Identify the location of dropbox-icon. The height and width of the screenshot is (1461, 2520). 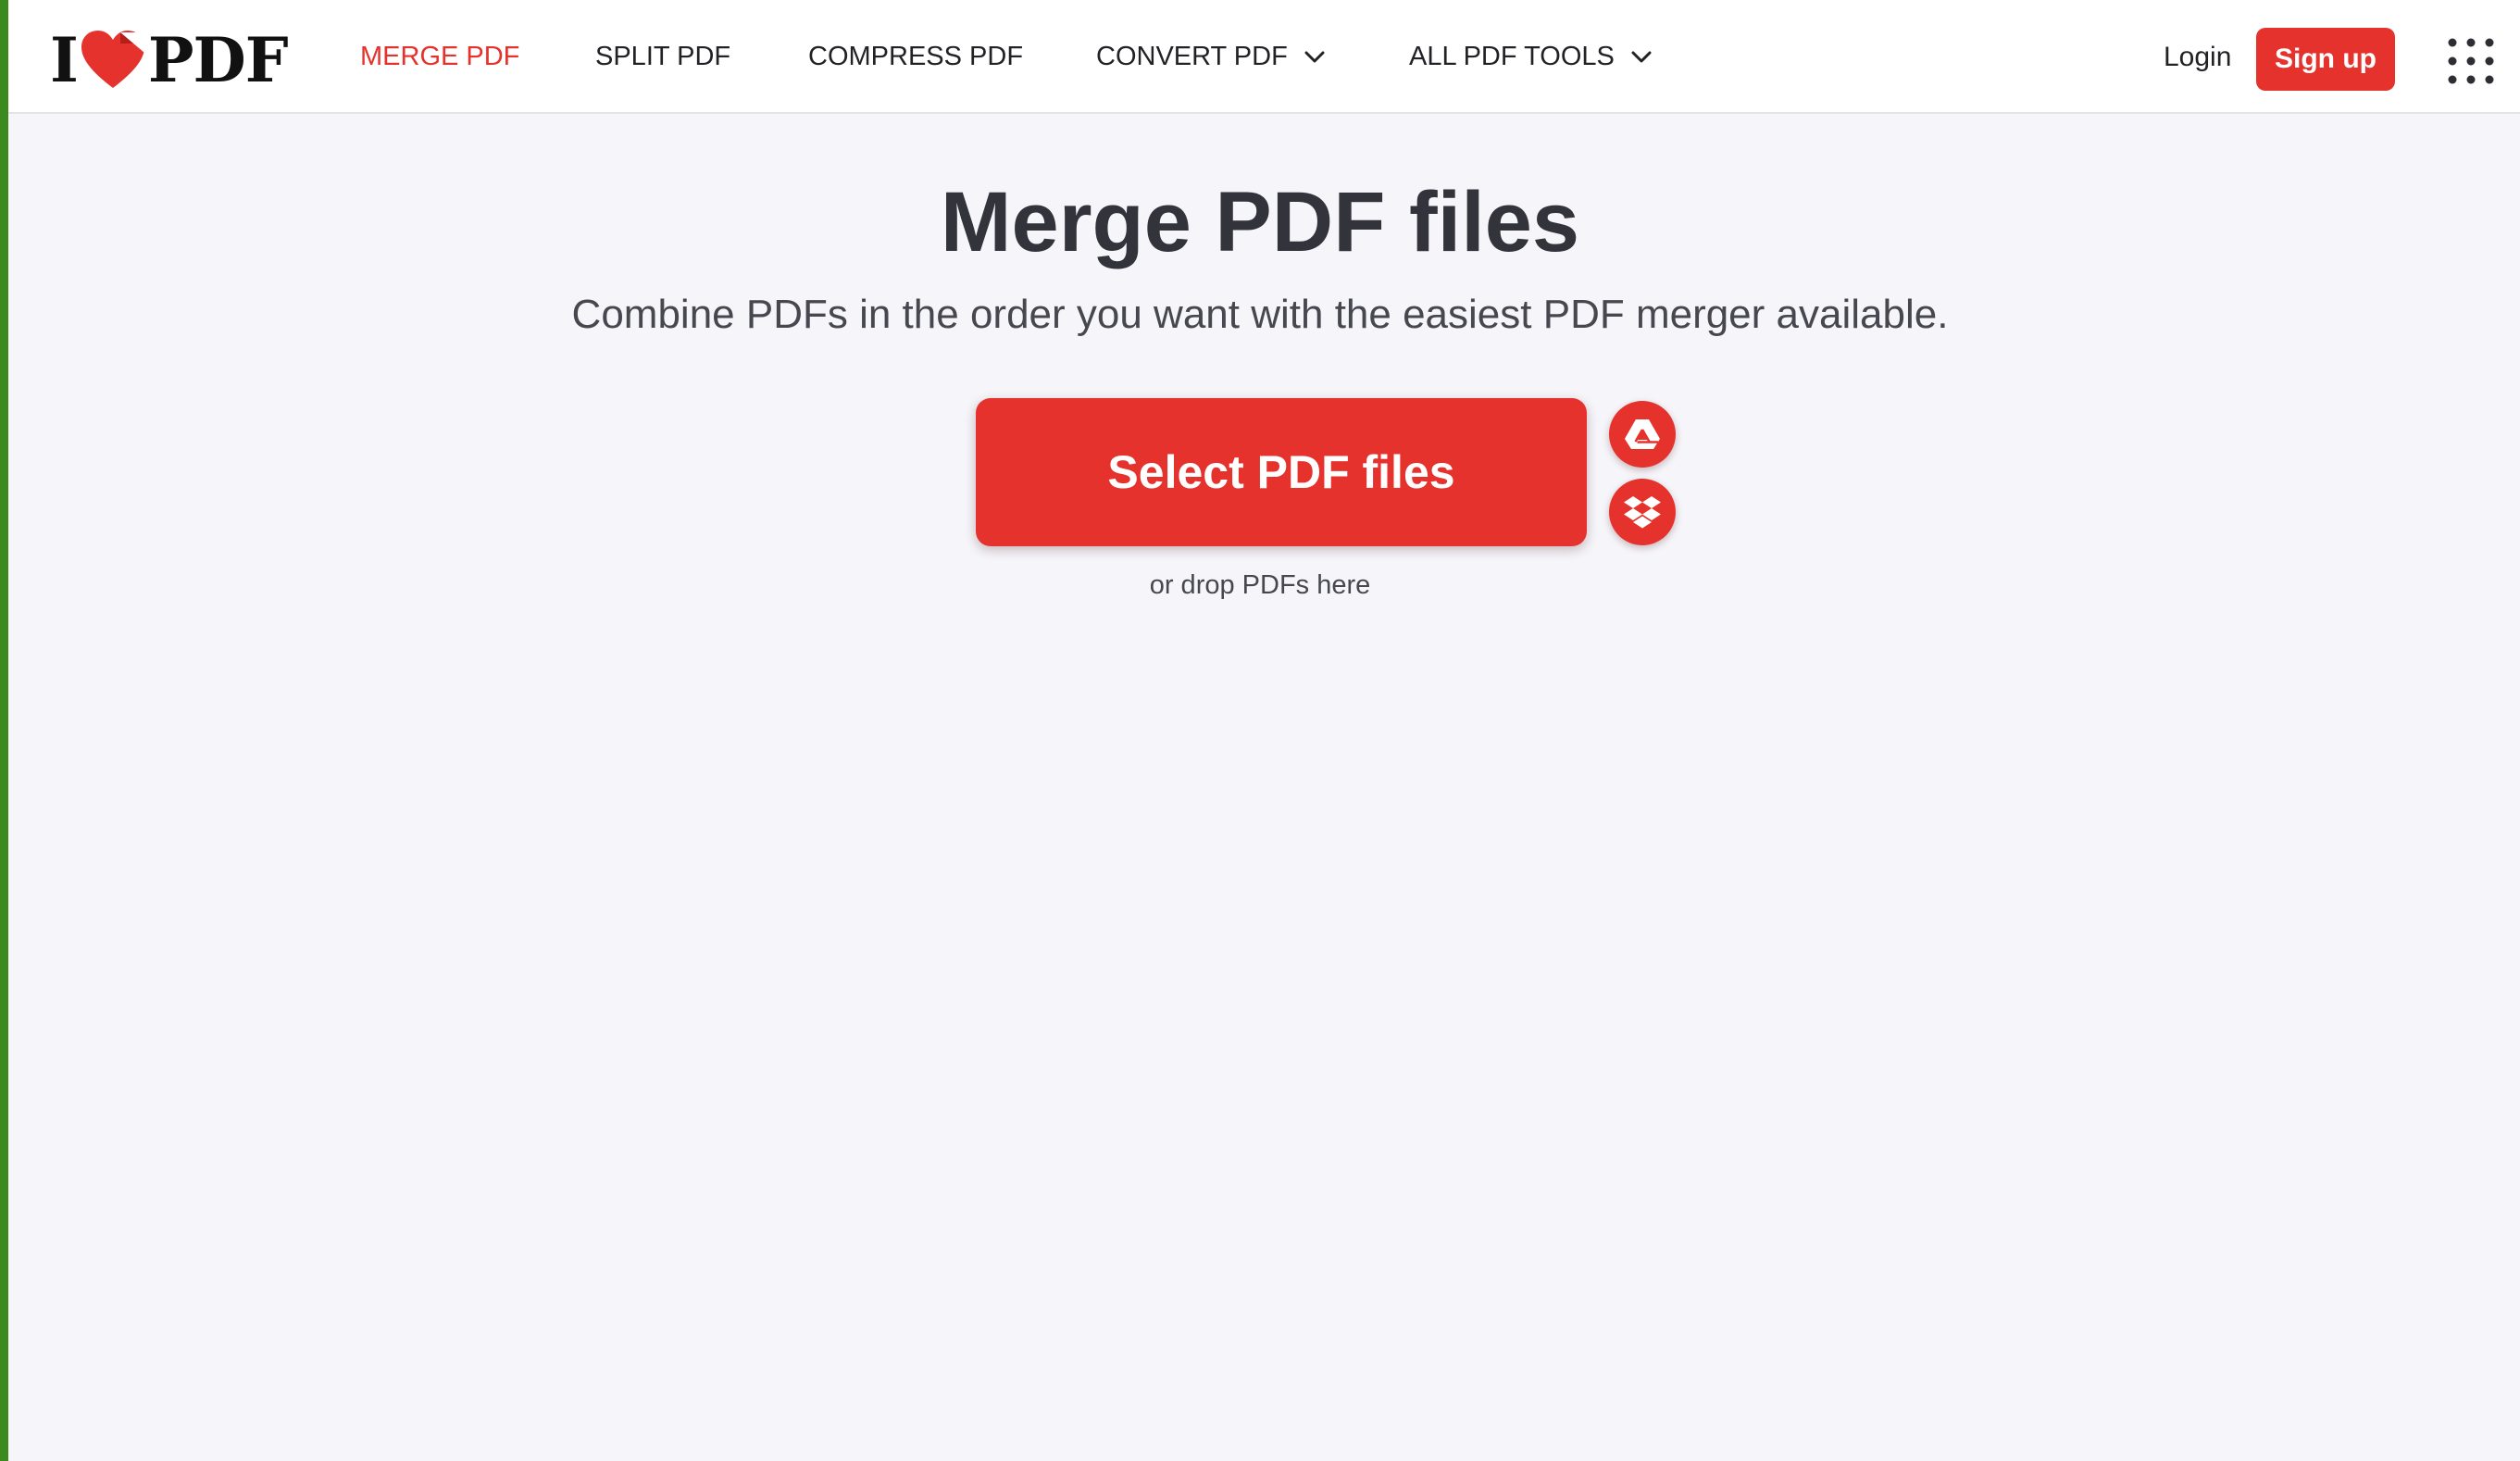
(1642, 512).